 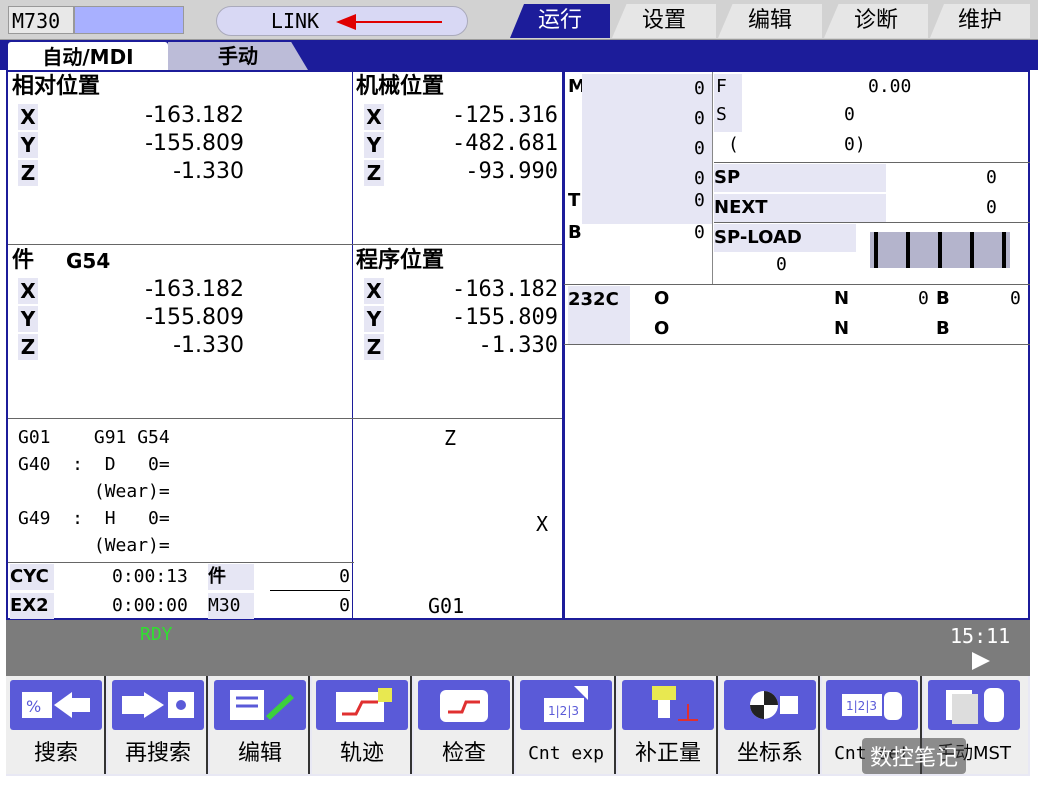 I want to click on modal-line: G49 : H 0=, so click(x=94, y=518).